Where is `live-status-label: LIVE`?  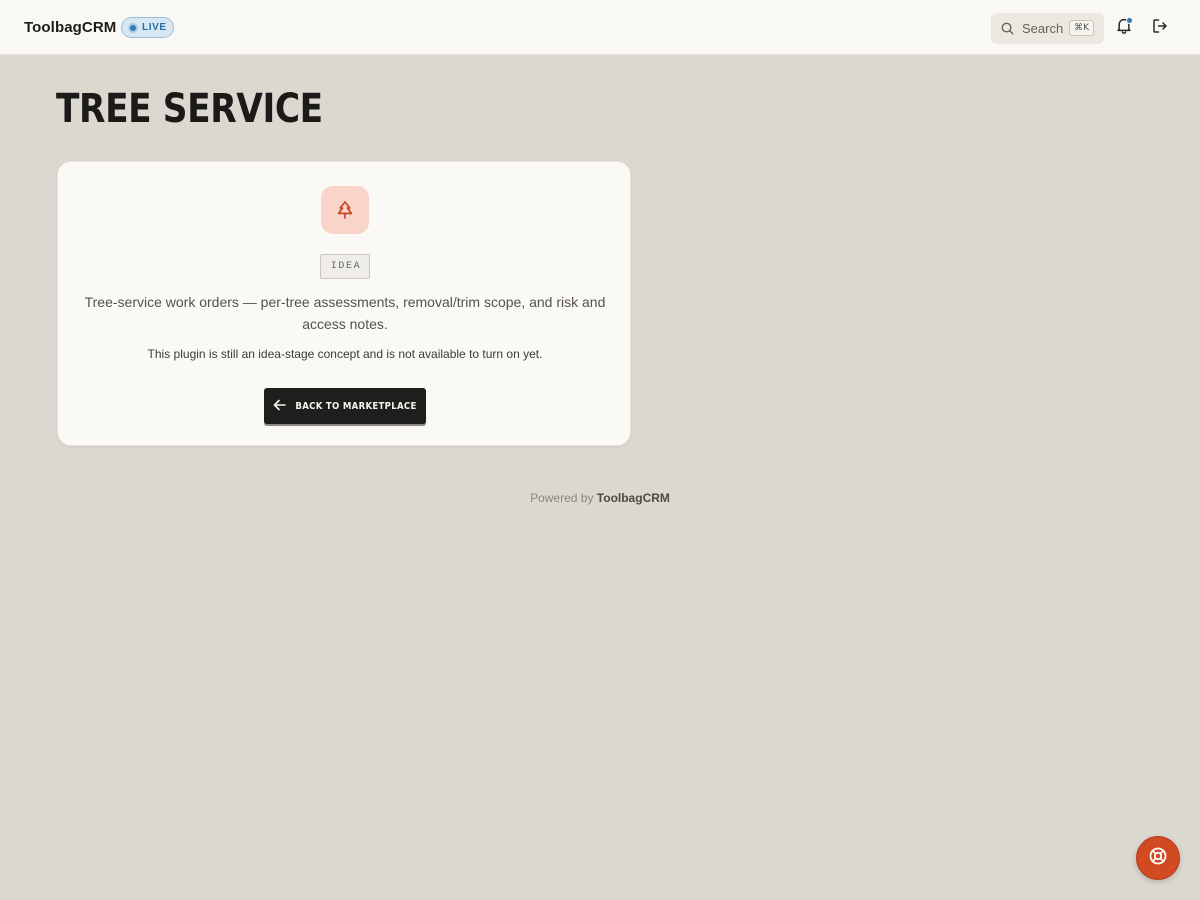
live-status-label: LIVE is located at coordinates (154, 27).